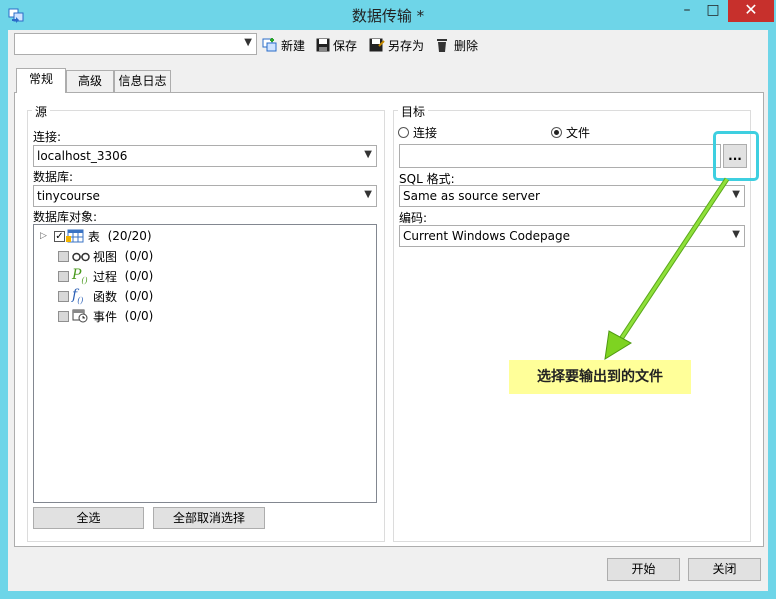 This screenshot has width=776, height=599. What do you see at coordinates (90, 81) in the screenshot?
I see `tab-advanced: 高级` at bounding box center [90, 81].